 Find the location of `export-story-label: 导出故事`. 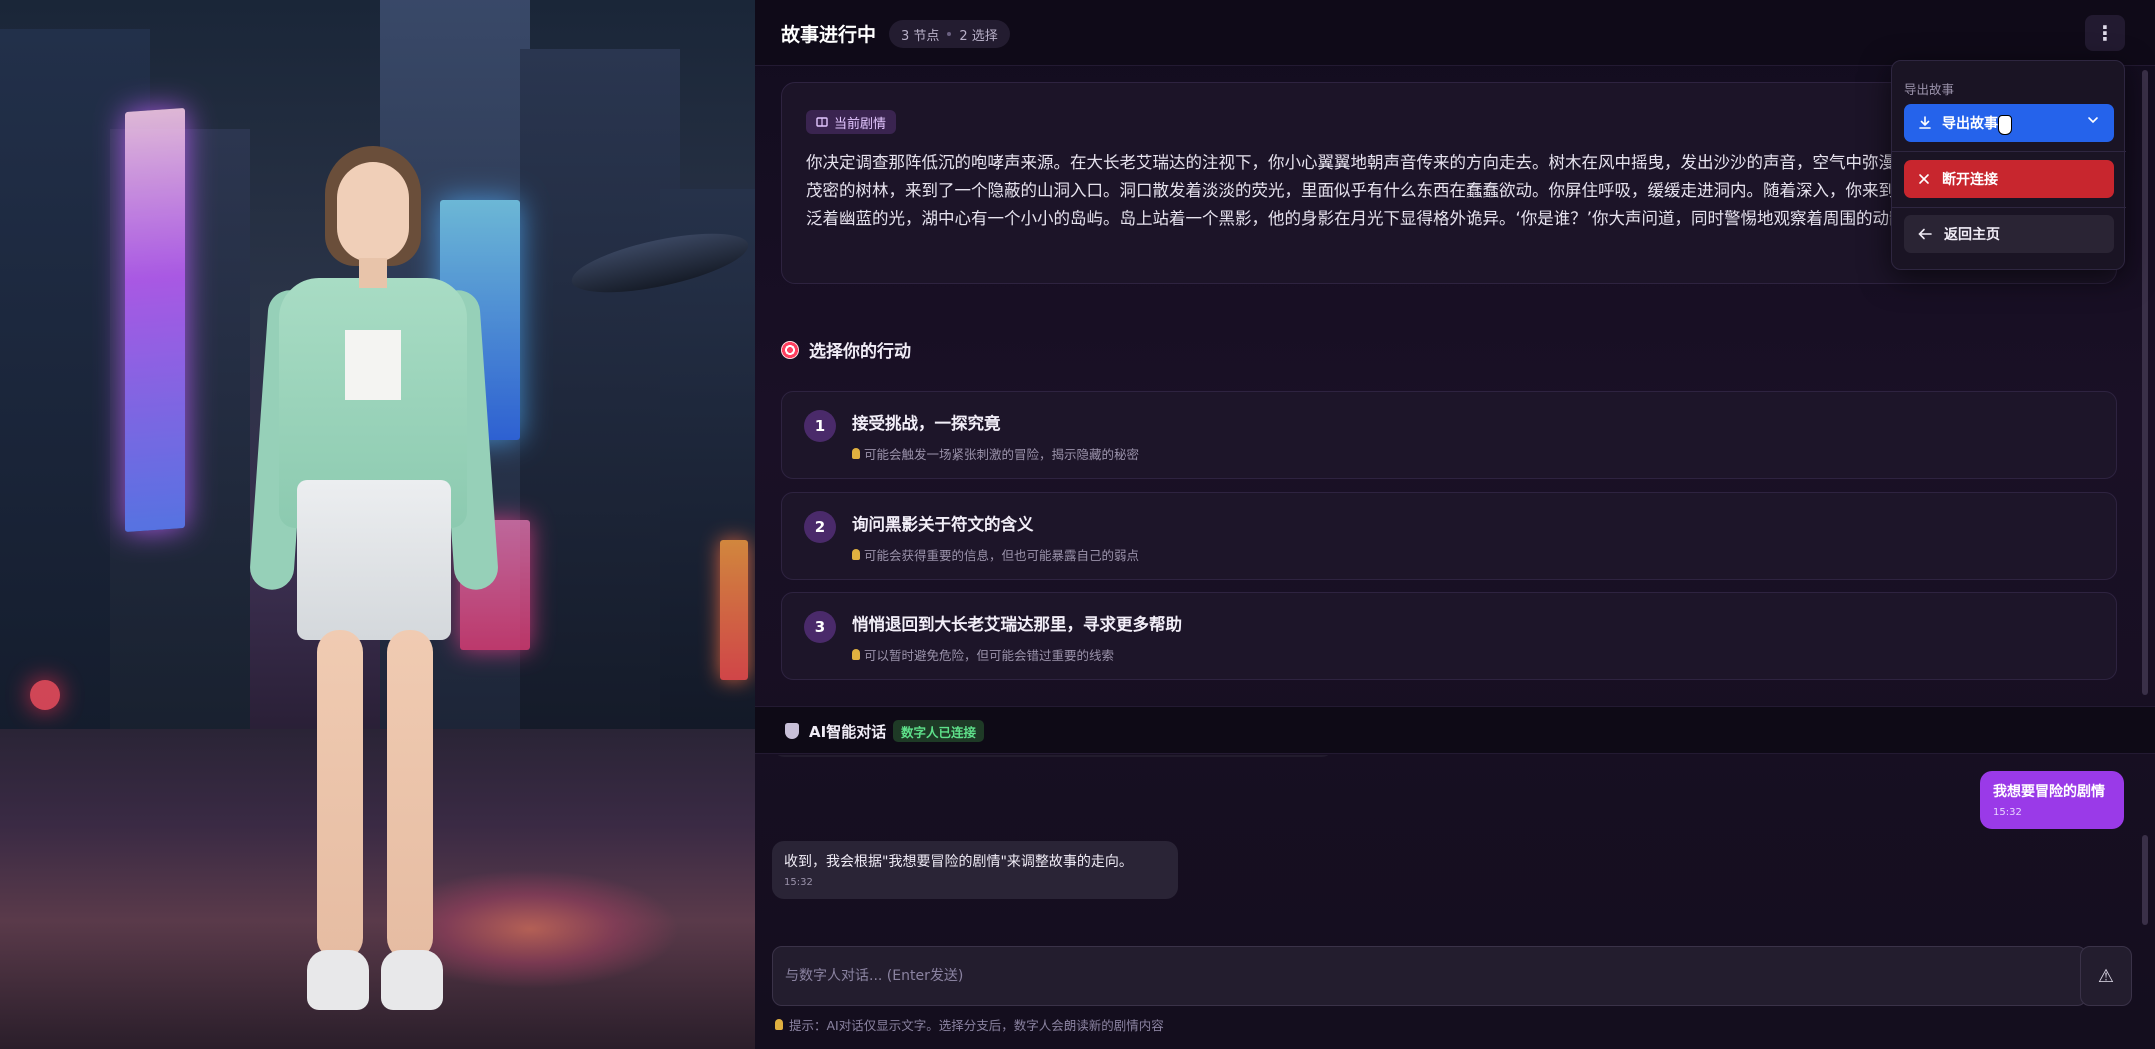

export-story-label: 导出故事 is located at coordinates (1970, 124).